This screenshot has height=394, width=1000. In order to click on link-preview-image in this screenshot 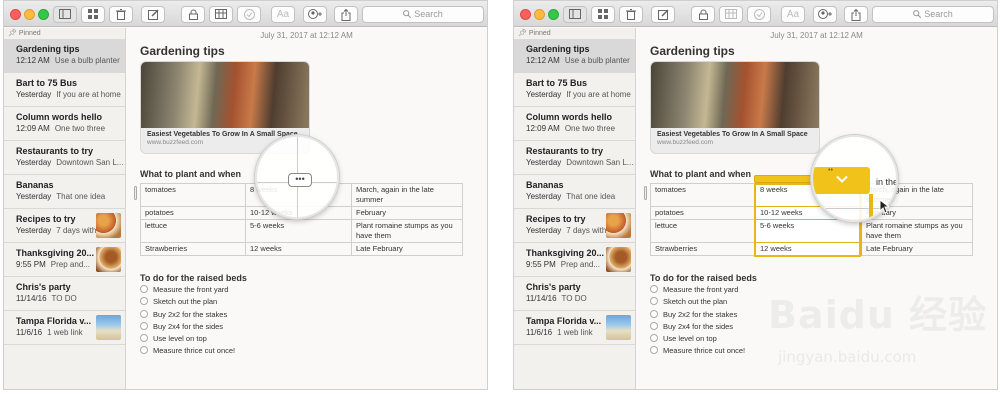, I will do `click(225, 95)`.